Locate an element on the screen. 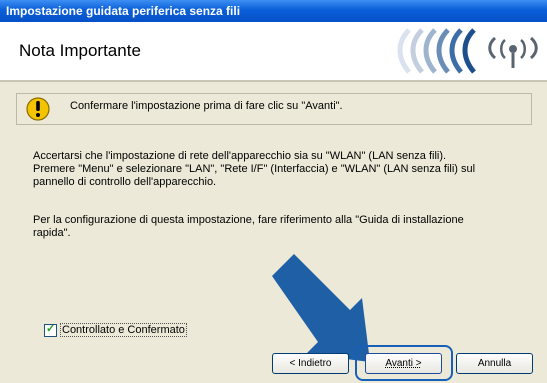 The image size is (547, 383). check-mark-icon: ✓ is located at coordinates (51, 328).